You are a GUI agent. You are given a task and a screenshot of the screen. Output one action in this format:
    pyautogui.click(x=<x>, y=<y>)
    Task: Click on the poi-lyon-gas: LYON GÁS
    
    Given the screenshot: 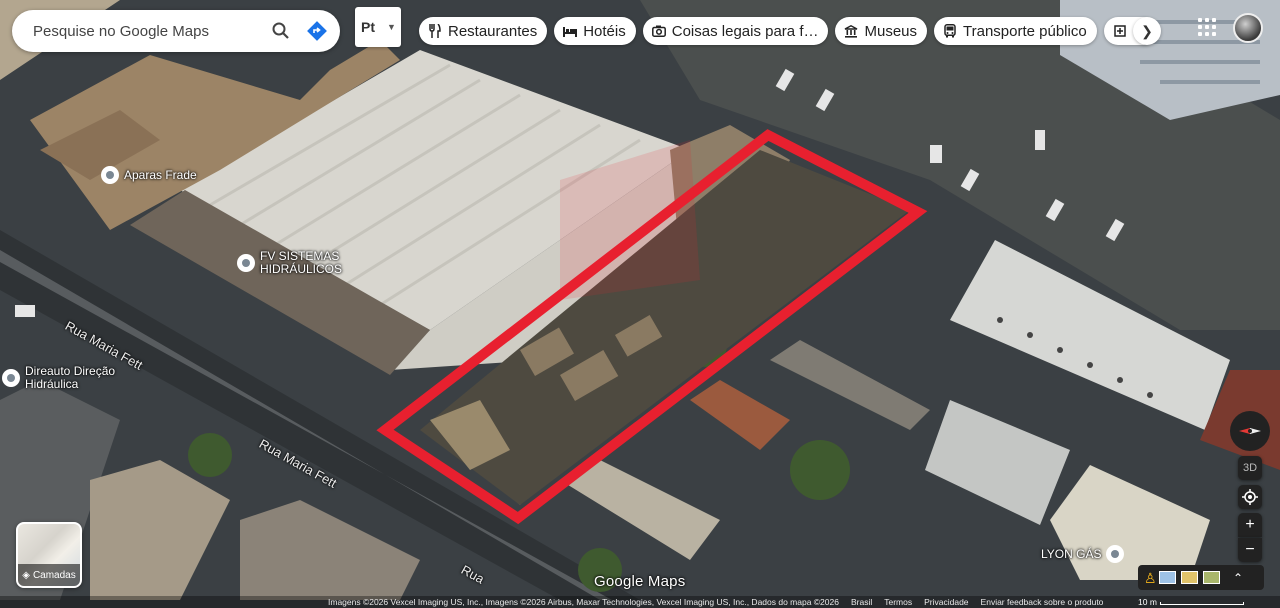 What is the action you would take?
    pyautogui.click(x=1083, y=554)
    